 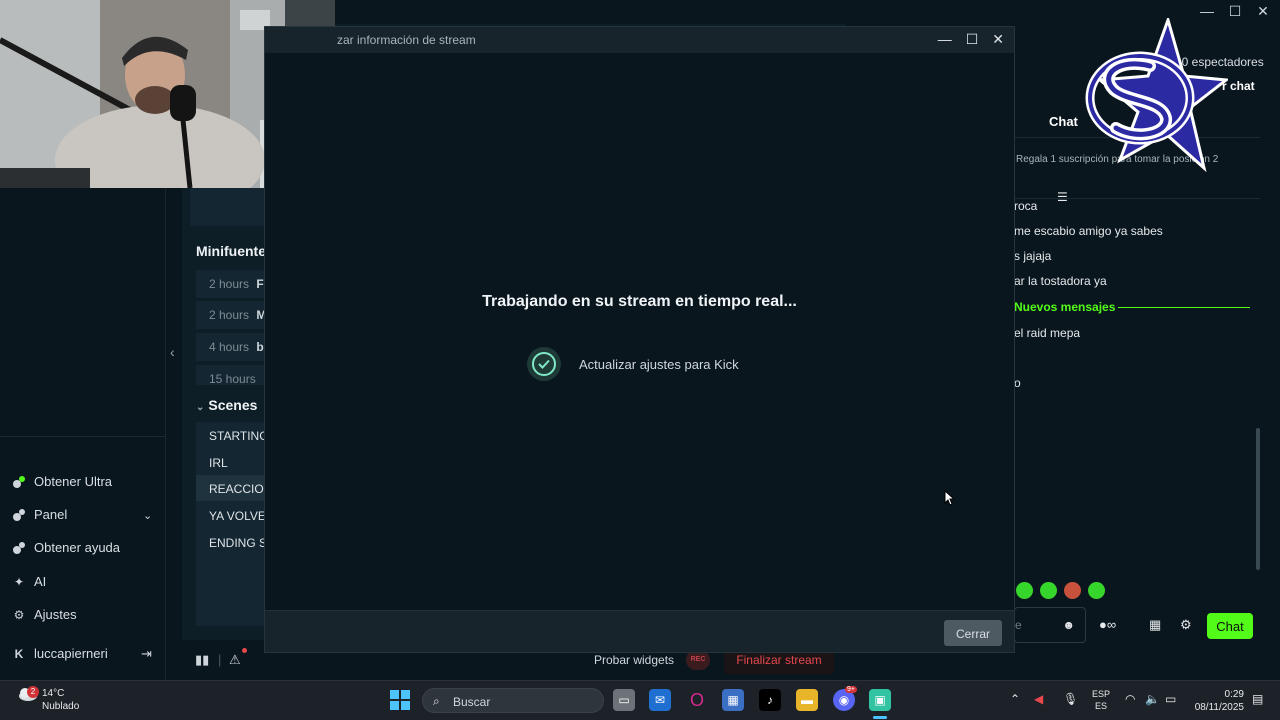 I want to click on search-icon: ⌕, so click(x=436, y=701).